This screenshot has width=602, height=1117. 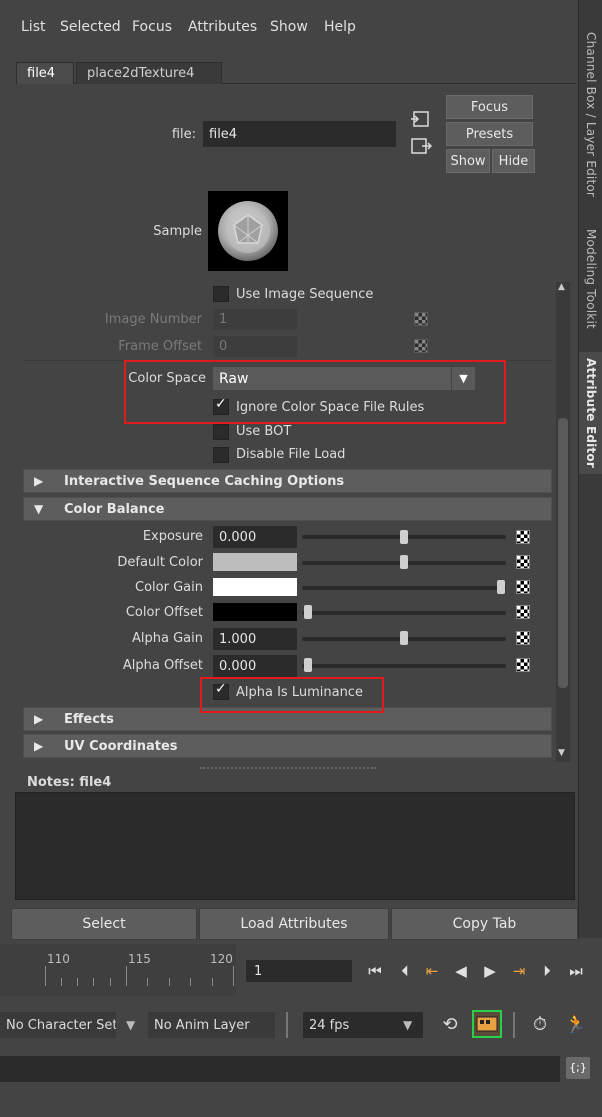 I want to click on menu-selected: Selected, so click(x=90, y=27).